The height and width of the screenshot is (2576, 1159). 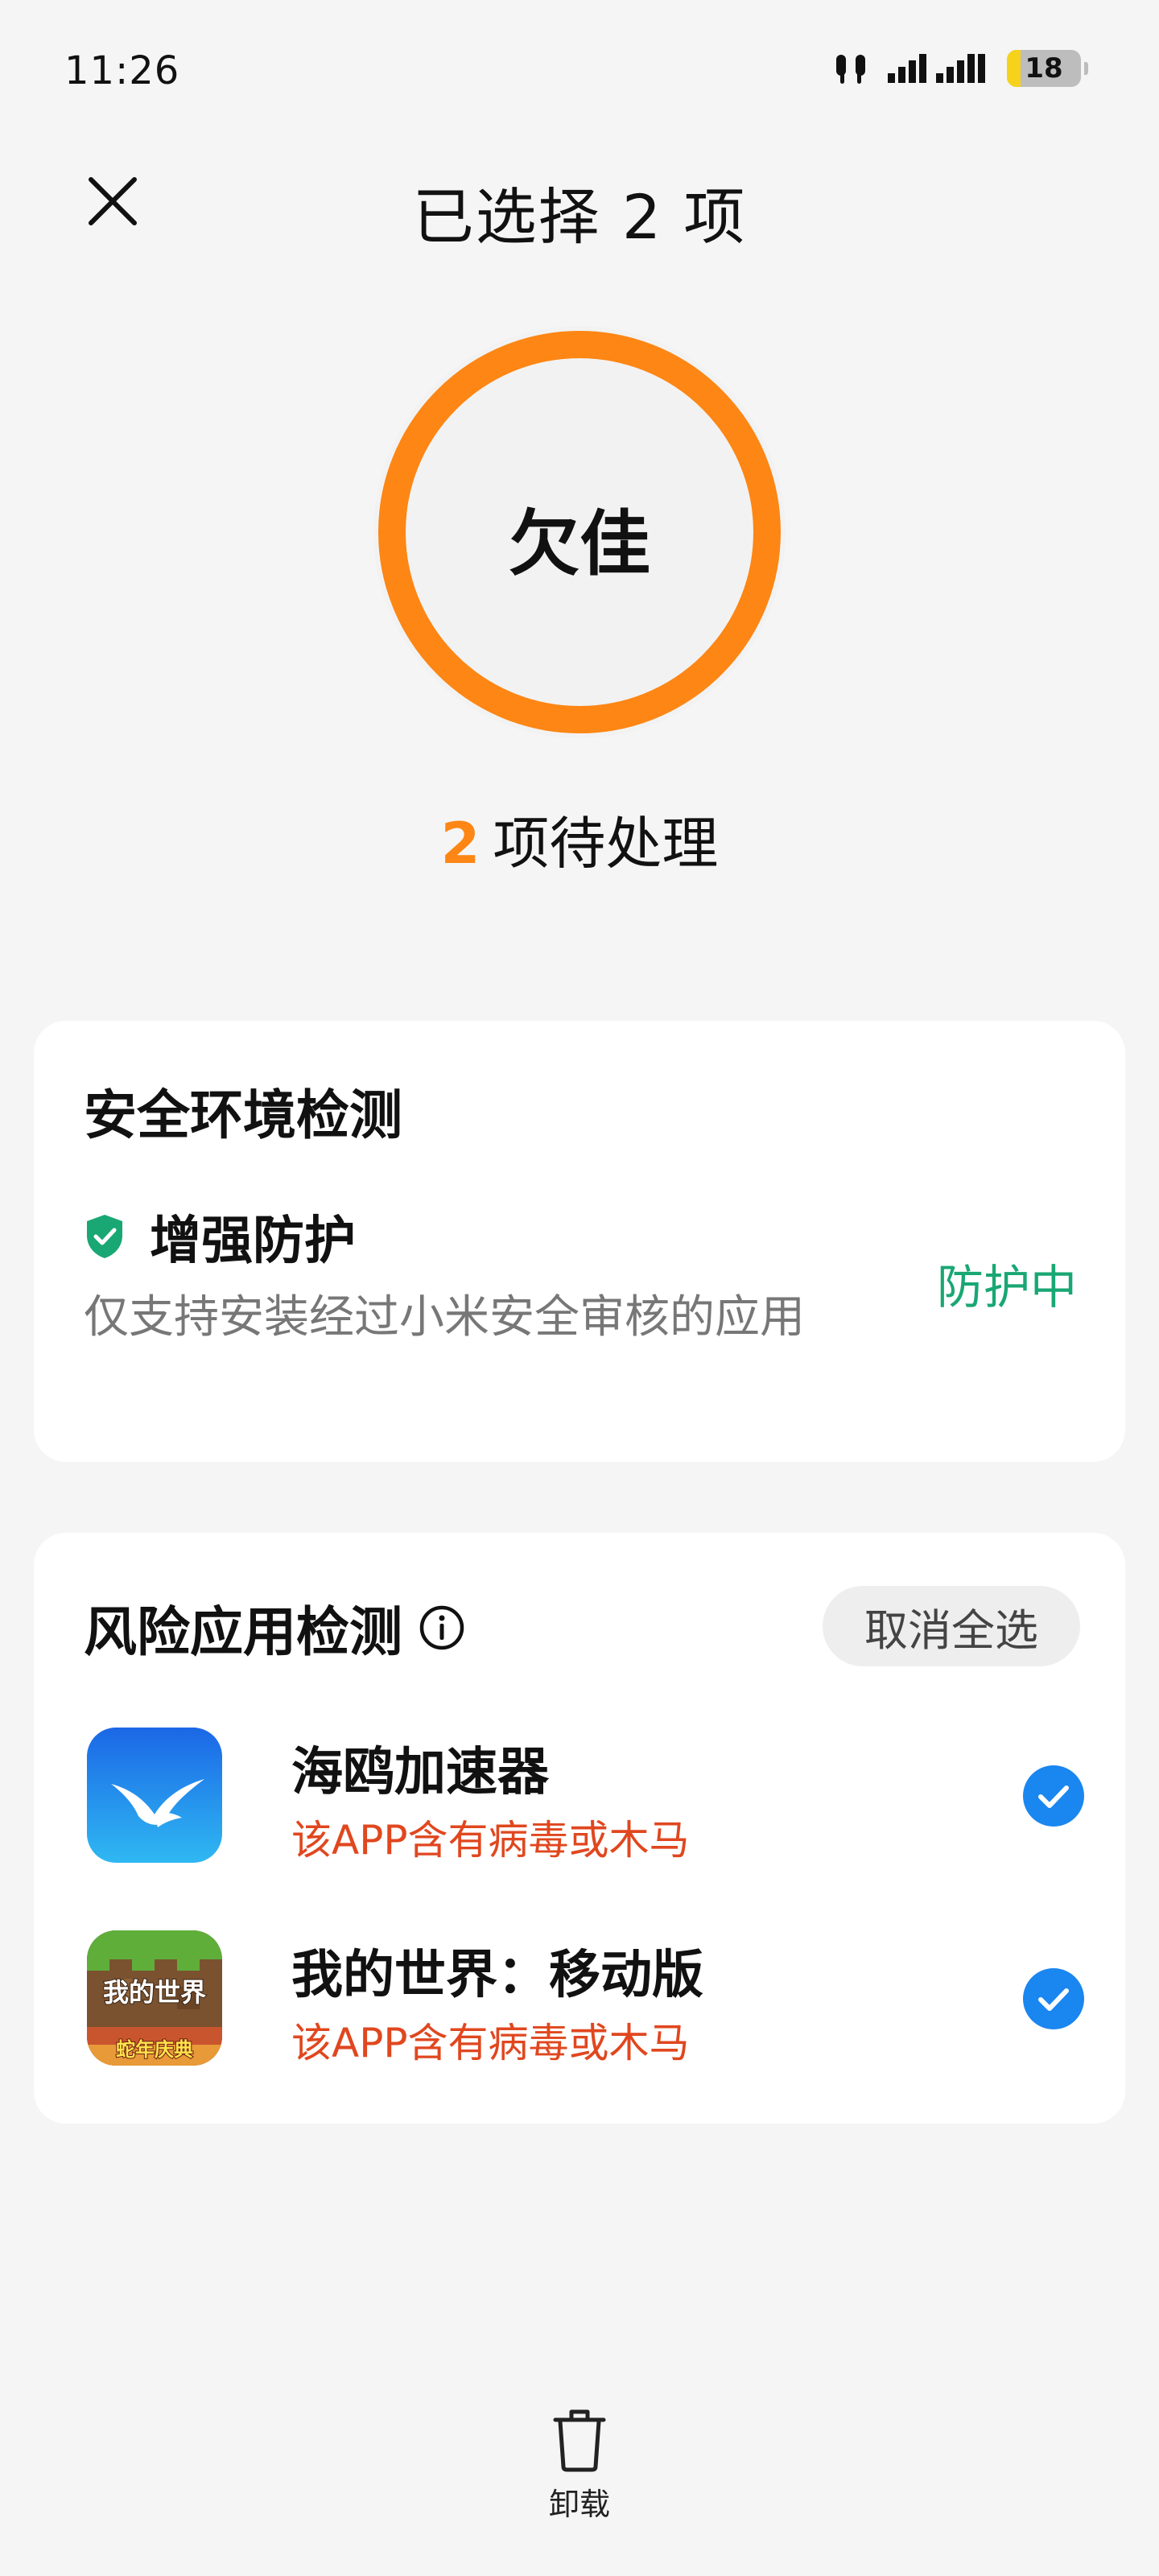 I want to click on uninstall-label: 卸载, so click(x=579, y=2504).